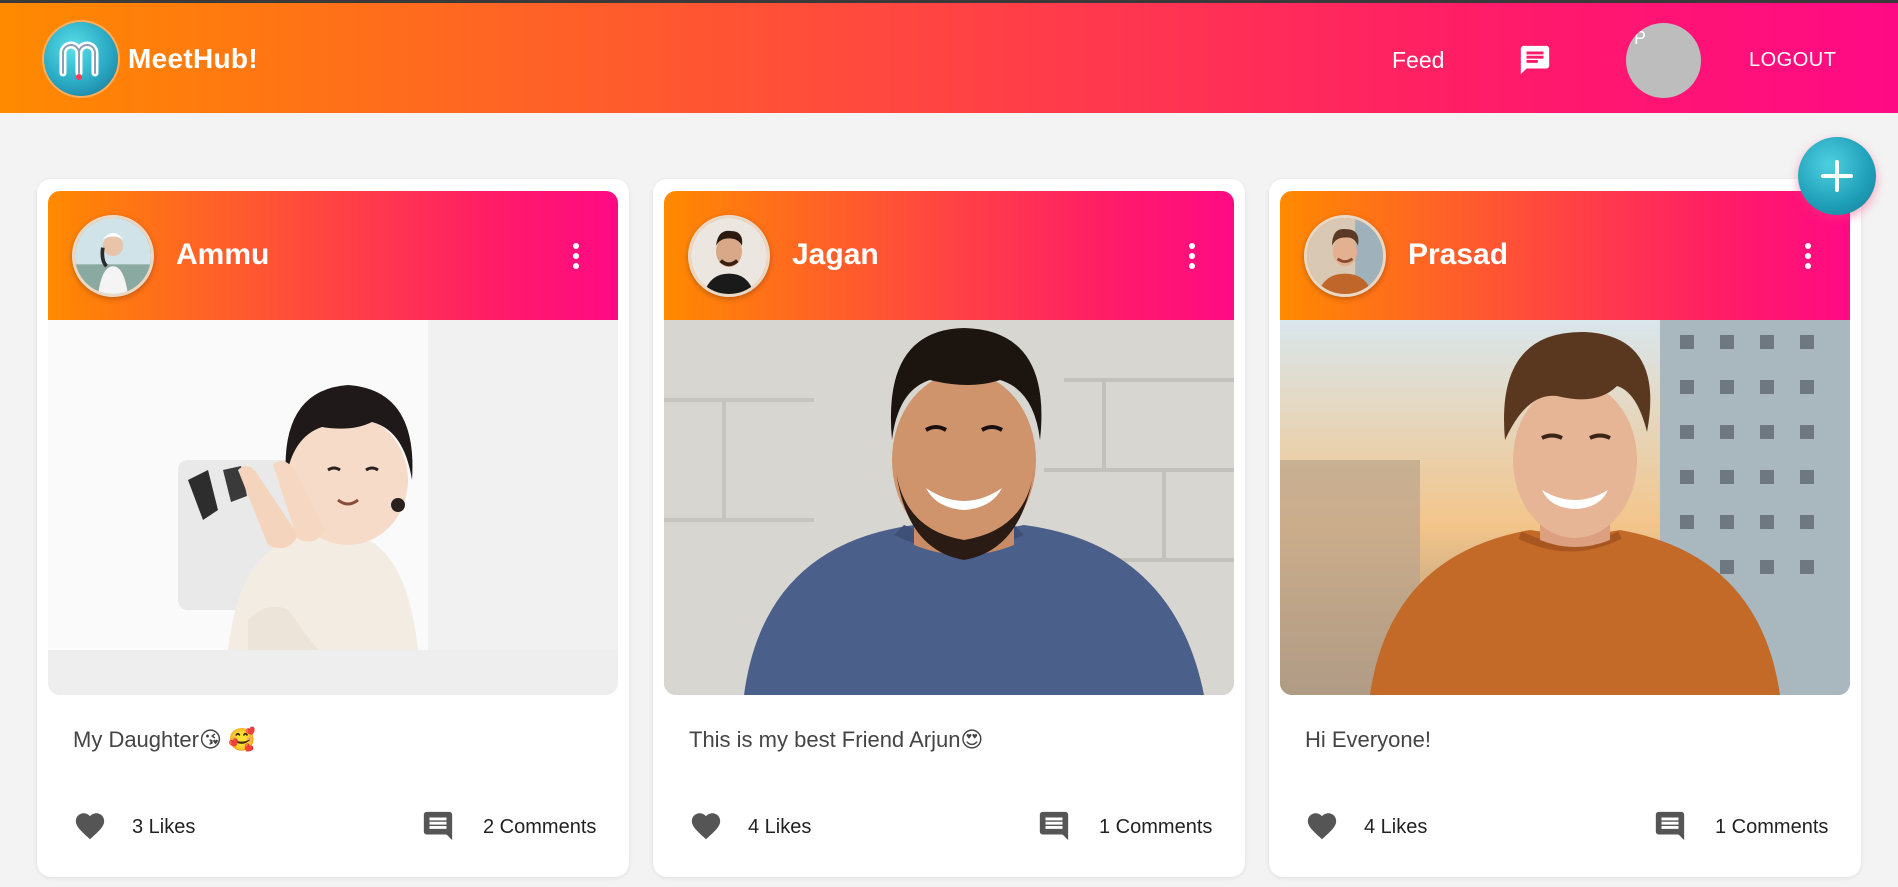 The height and width of the screenshot is (887, 1898). What do you see at coordinates (1368, 739) in the screenshot?
I see `post-caption: Hi Everyone!` at bounding box center [1368, 739].